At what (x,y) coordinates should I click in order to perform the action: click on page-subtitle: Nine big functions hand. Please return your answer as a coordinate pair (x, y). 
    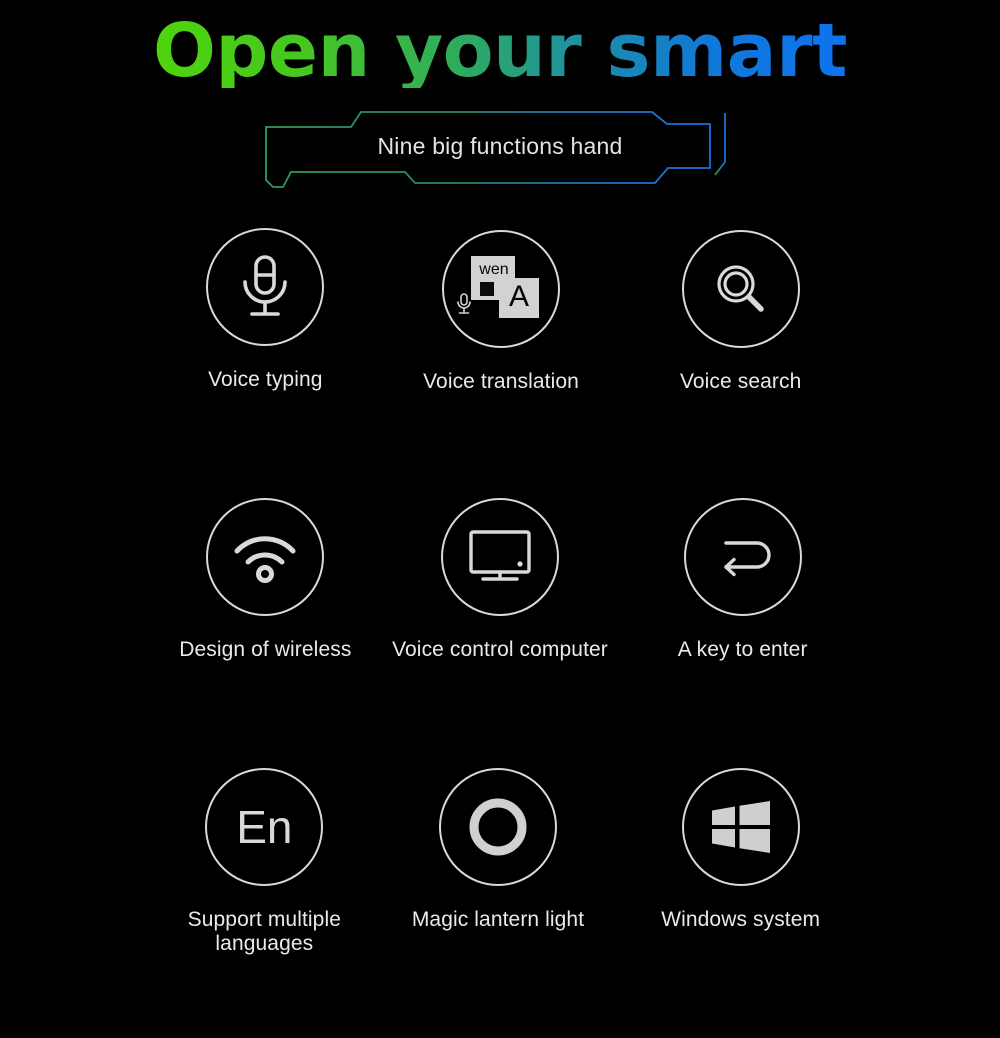
    Looking at the image, I should click on (500, 145).